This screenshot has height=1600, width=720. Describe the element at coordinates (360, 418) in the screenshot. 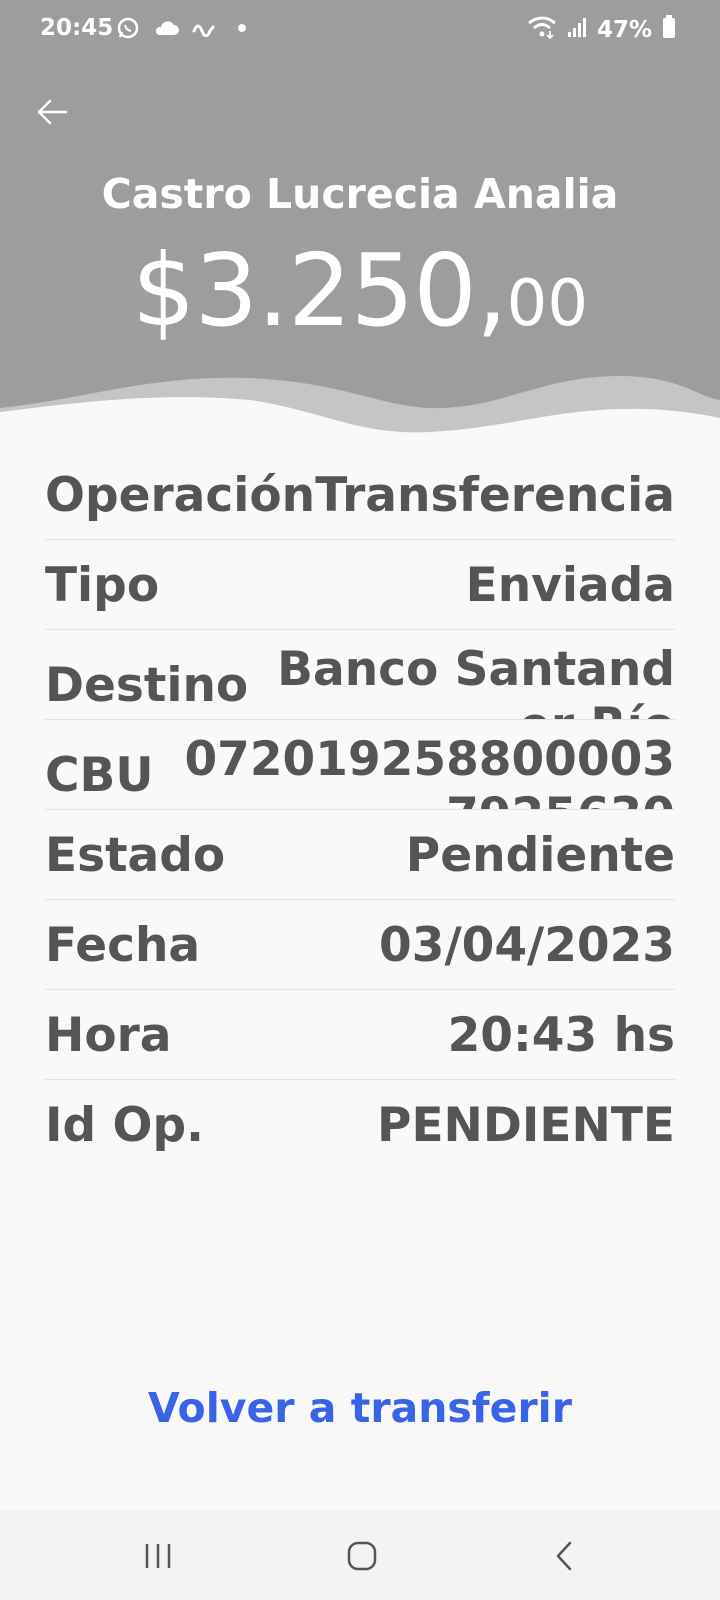

I see `header-wave` at that location.